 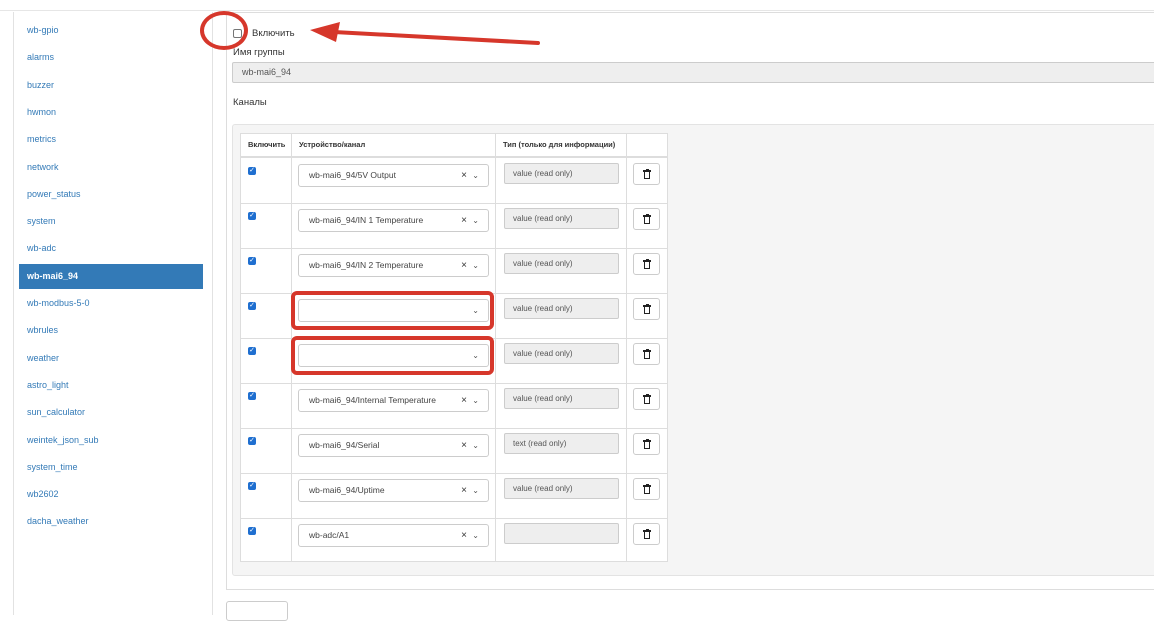 What do you see at coordinates (630, 145) in the screenshot?
I see `header-actions` at bounding box center [630, 145].